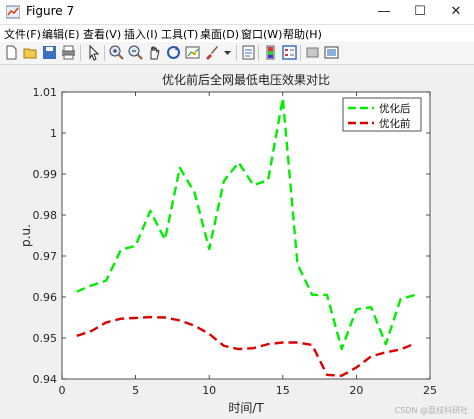  I want to click on minimize-button: —, so click(384, 12).